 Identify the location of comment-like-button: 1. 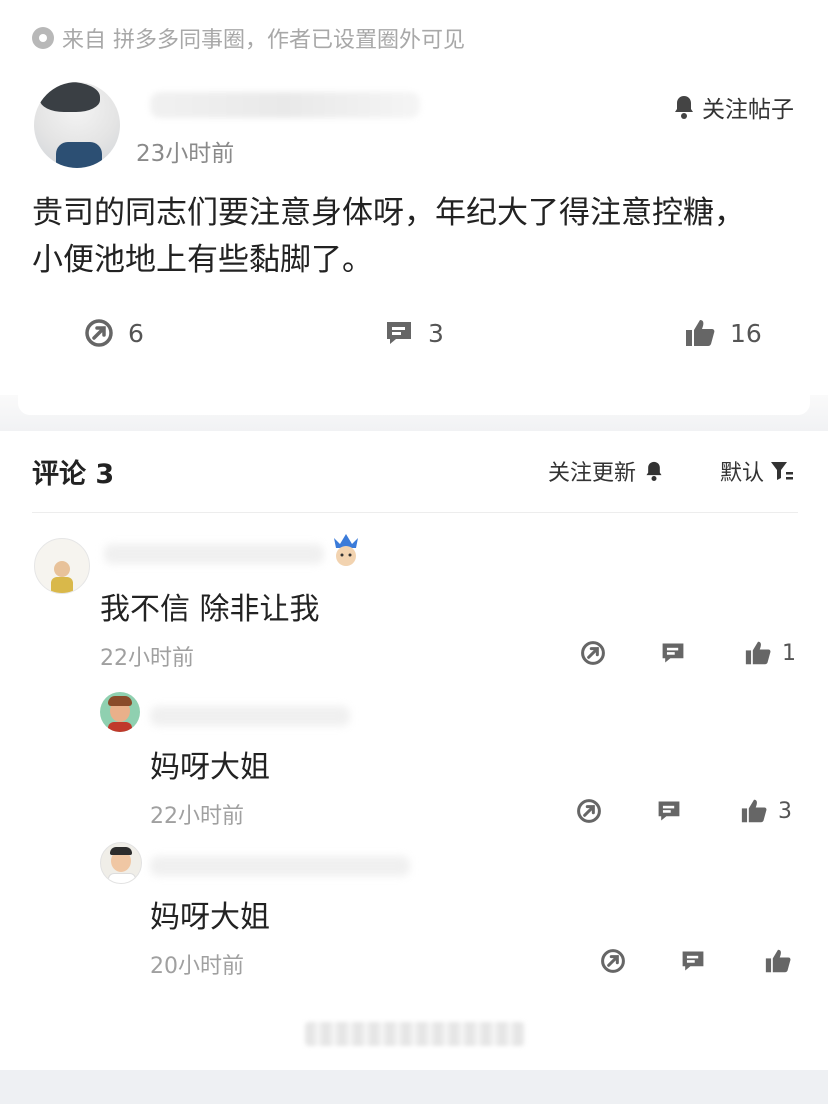
(770, 653).